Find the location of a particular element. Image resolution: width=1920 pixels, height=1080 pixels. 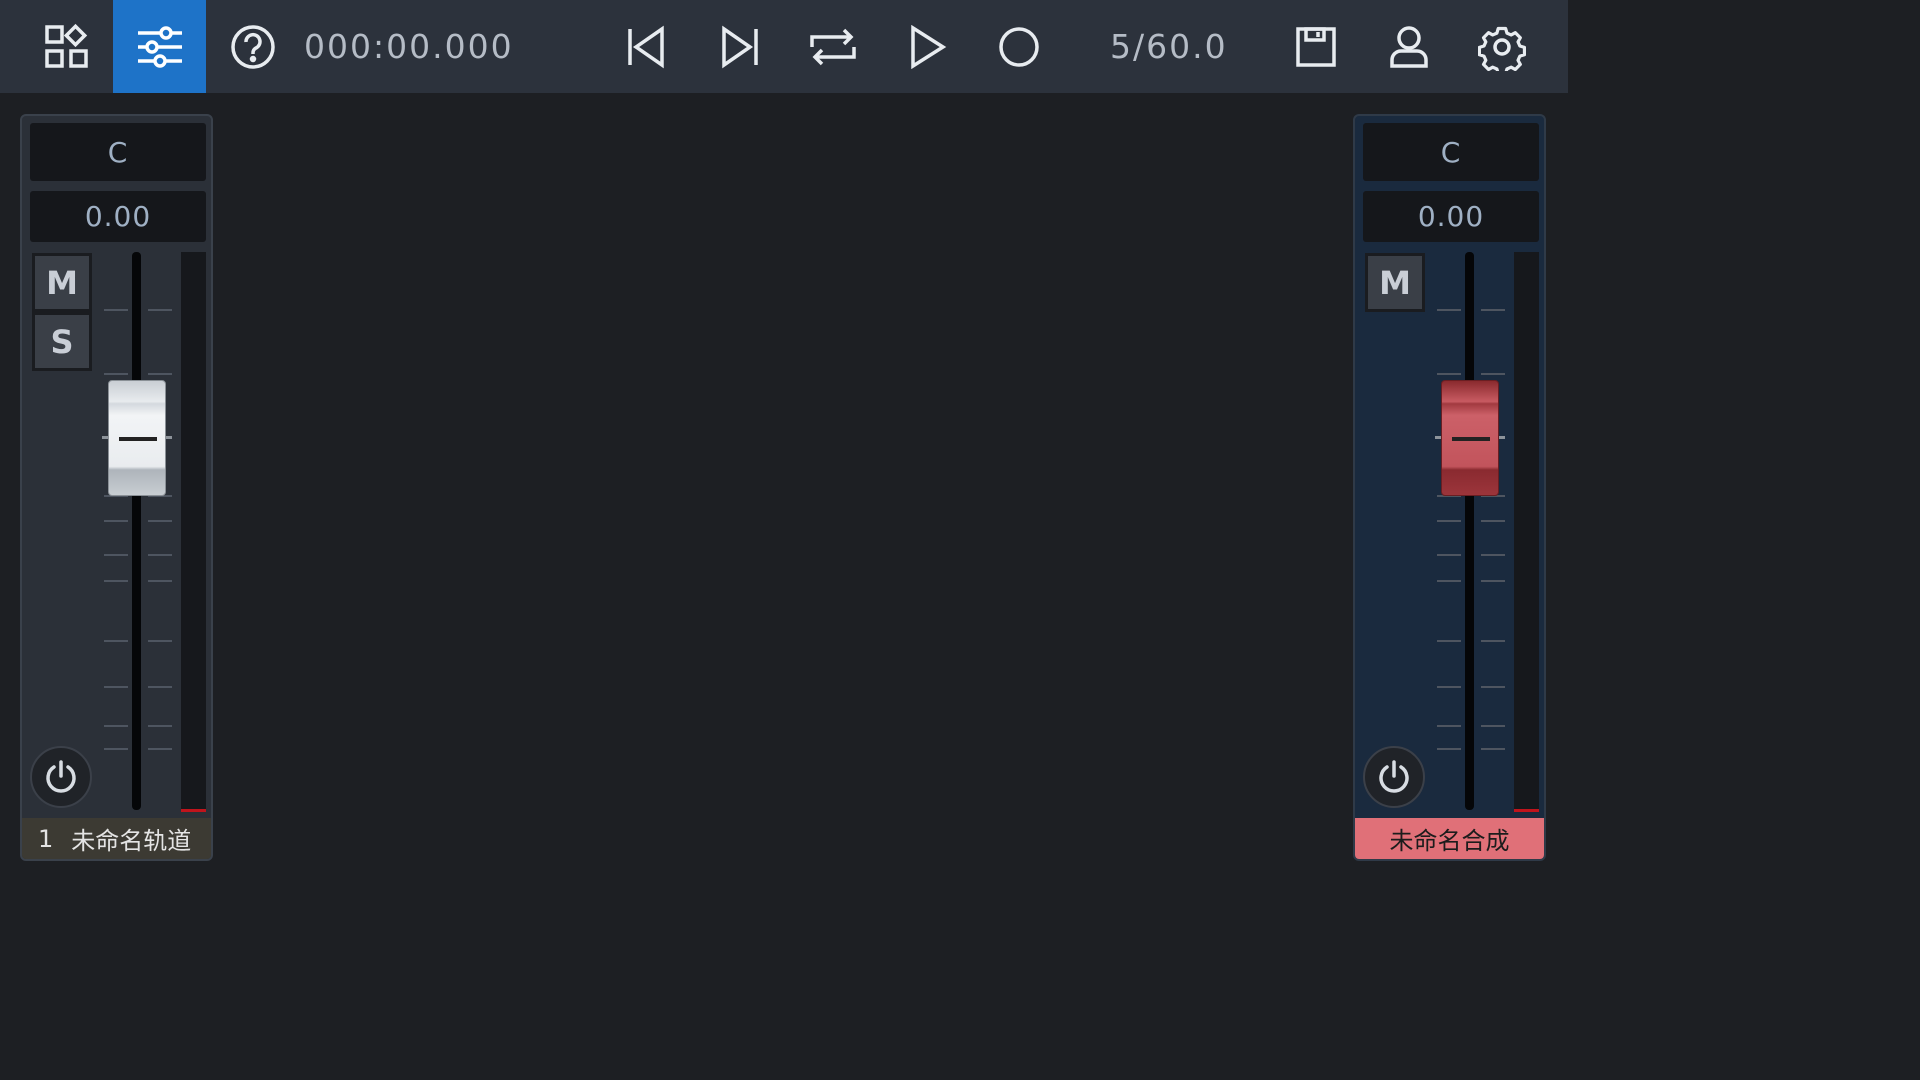

skip-to-start-button is located at coordinates (645, 46).